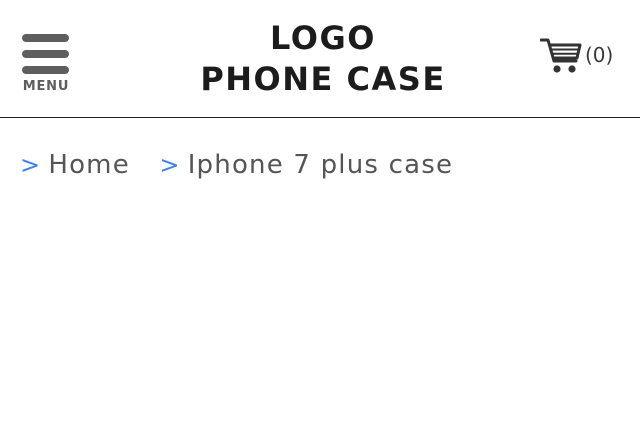 Image resolution: width=640 pixels, height=427 pixels. Describe the element at coordinates (323, 59) in the screenshot. I see `site-logo: LOGO PHONE CASE` at that location.